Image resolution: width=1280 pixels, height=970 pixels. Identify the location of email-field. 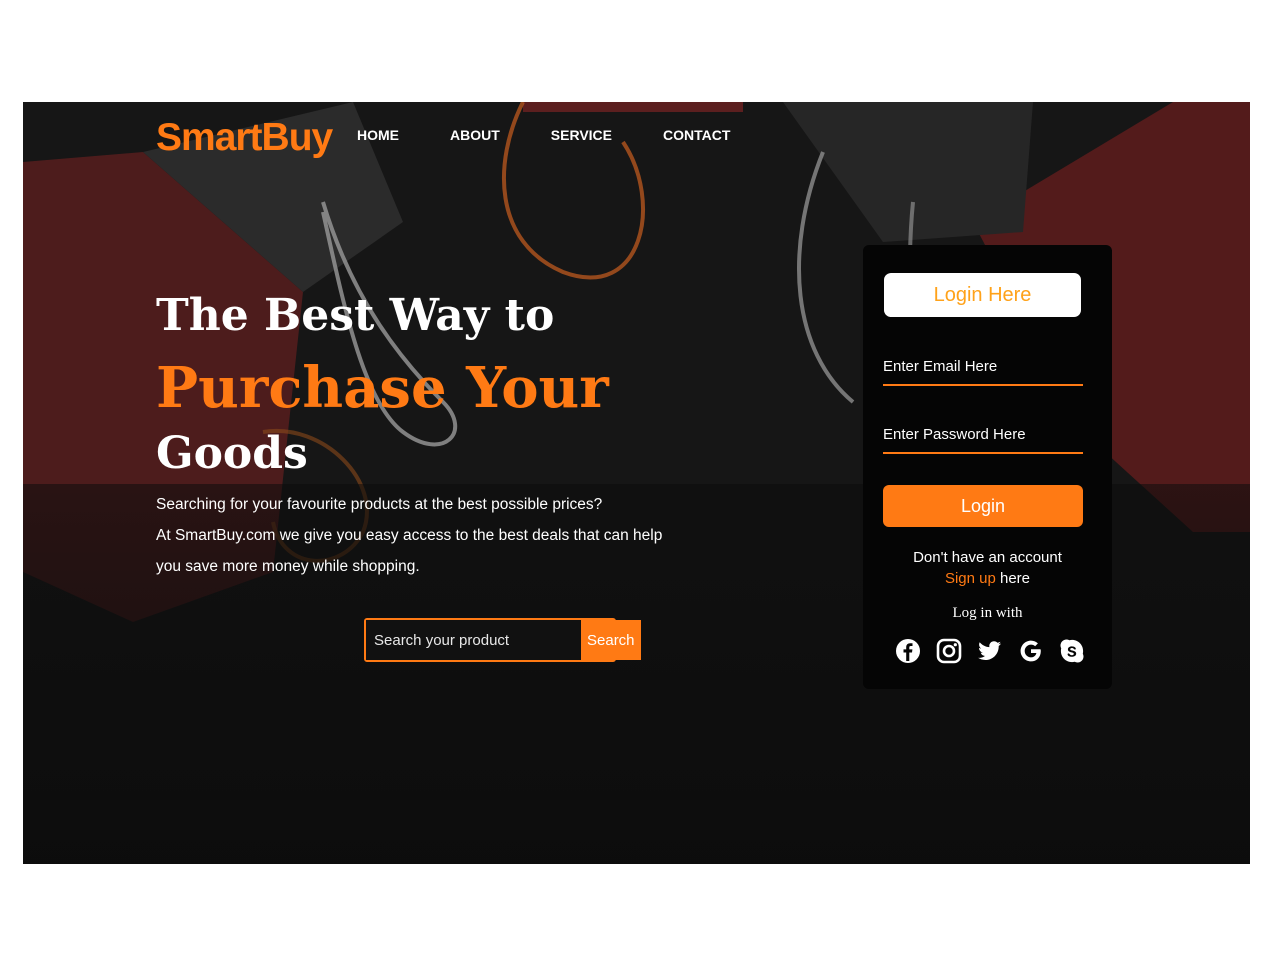
(983, 366).